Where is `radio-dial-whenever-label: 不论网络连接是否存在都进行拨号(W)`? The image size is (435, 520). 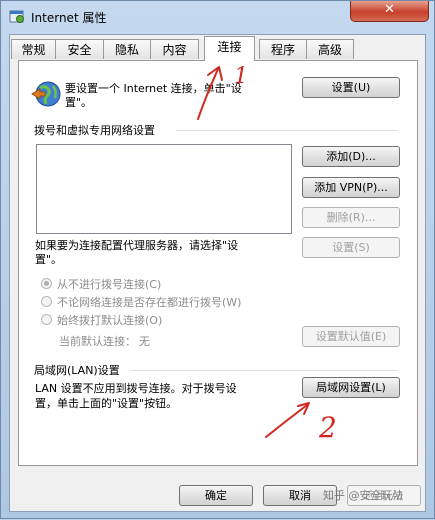 radio-dial-whenever-label: 不论网络连接是否存在都进行拨号(W) is located at coordinates (149, 302).